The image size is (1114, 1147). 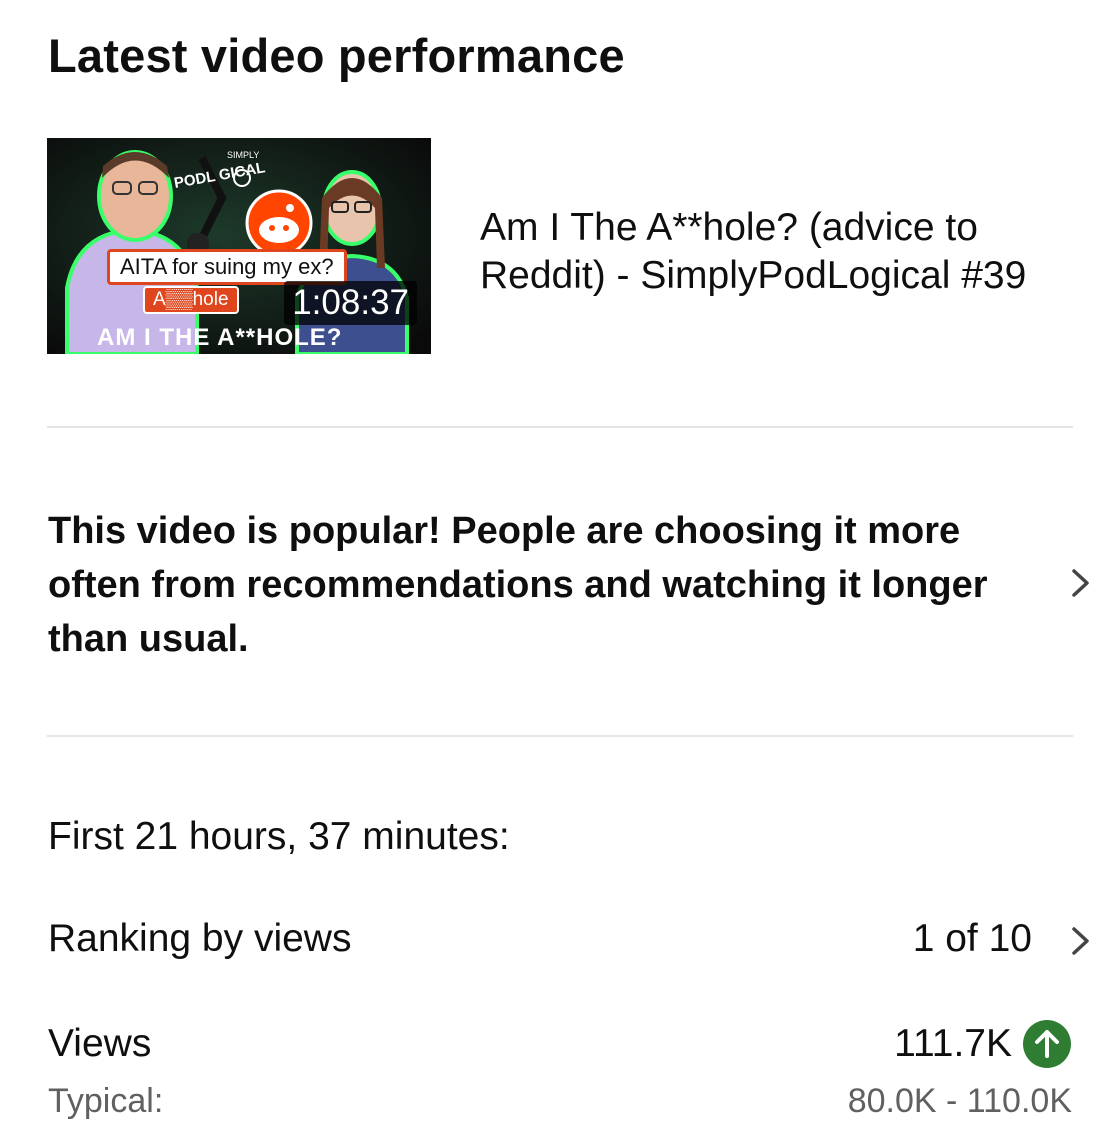 What do you see at coordinates (106, 1101) in the screenshot?
I see `typical-label: Typical:` at bounding box center [106, 1101].